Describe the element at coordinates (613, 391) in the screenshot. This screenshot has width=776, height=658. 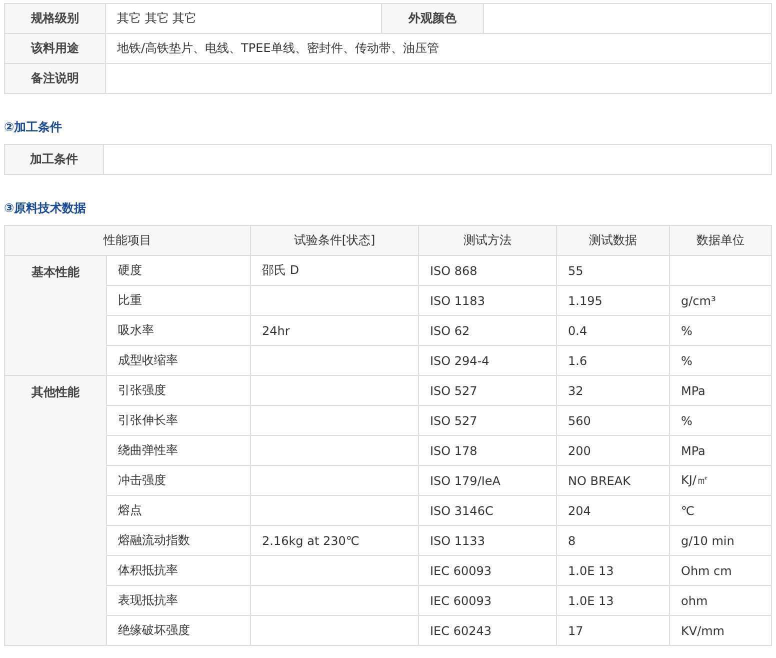
I see `table-cell: 32` at that location.